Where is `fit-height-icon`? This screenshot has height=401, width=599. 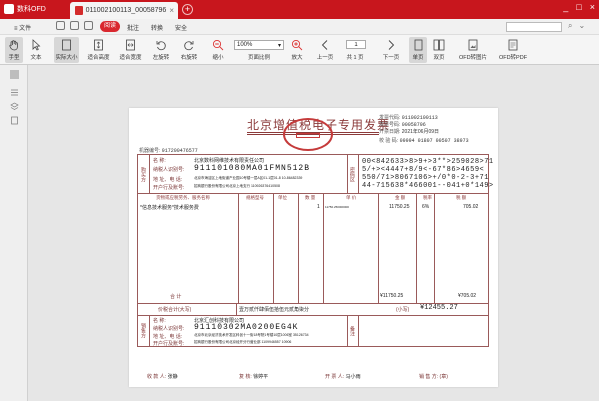 fit-height-icon is located at coordinates (98, 44).